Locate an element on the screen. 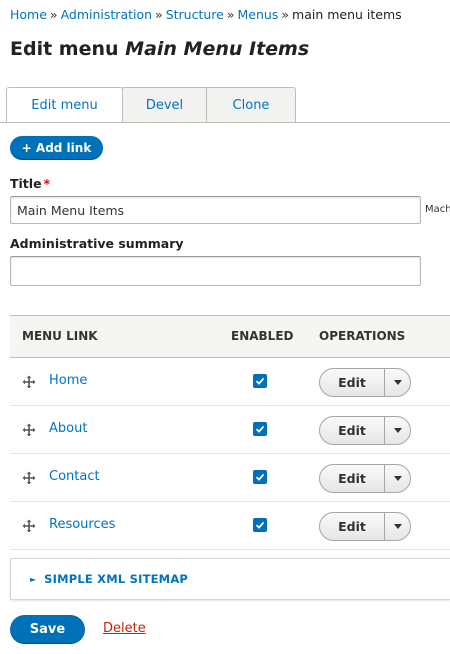  page-title: Edit menu Main Menu Items is located at coordinates (159, 49).